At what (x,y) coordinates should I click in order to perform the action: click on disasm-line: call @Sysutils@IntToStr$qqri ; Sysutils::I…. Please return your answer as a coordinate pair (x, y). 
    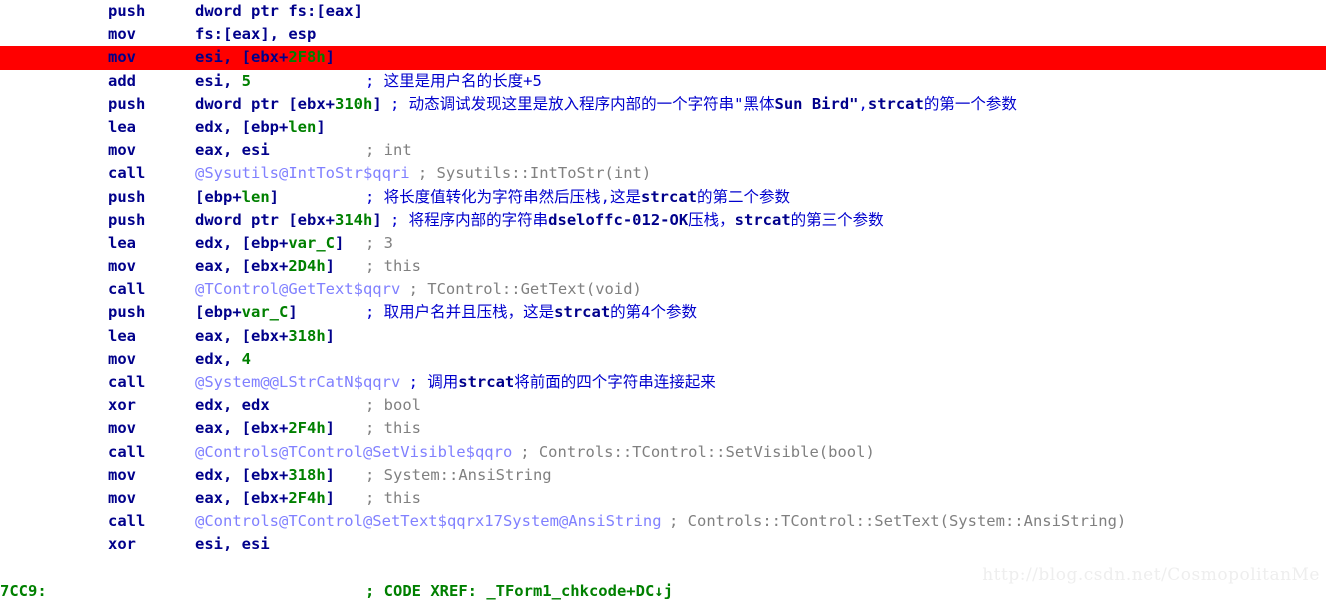
    Looking at the image, I should click on (663, 173).